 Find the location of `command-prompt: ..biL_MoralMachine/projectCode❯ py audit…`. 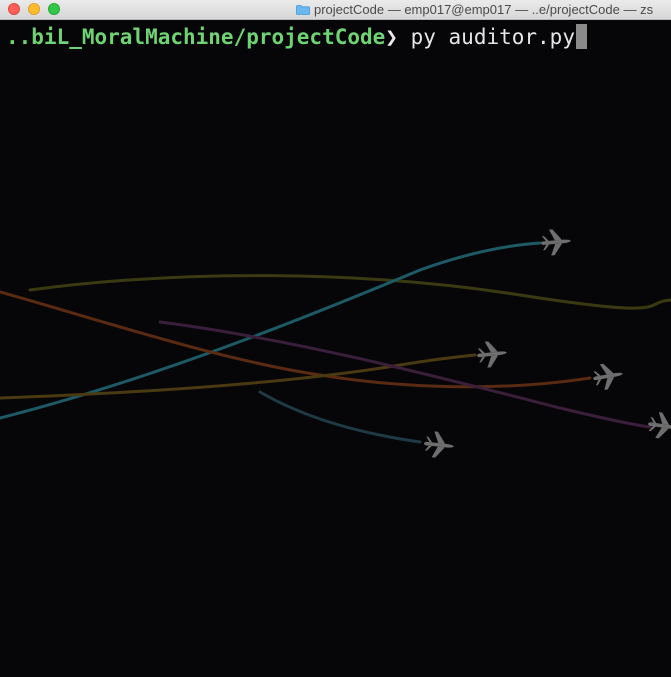

command-prompt: ..biL_MoralMachine/projectCode❯ py audit… is located at coordinates (296, 37).